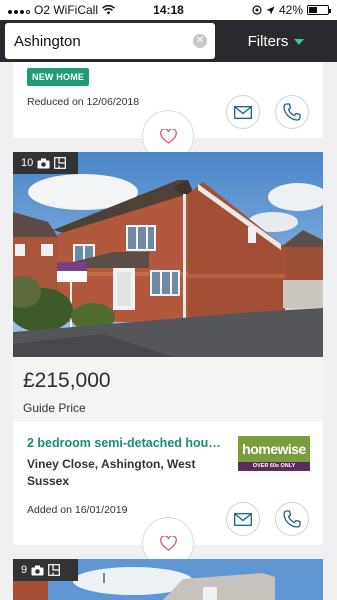 The image size is (337, 600). What do you see at coordinates (47, 41) in the screenshot?
I see `search-value: Ashington` at bounding box center [47, 41].